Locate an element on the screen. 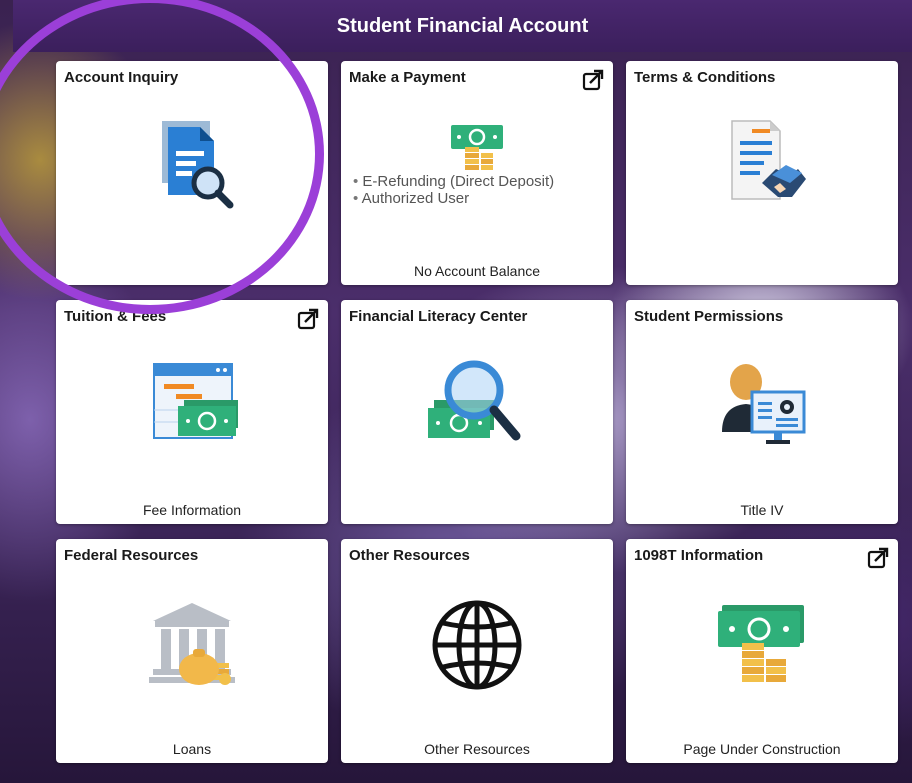  document-search-icon is located at coordinates (198, 165).